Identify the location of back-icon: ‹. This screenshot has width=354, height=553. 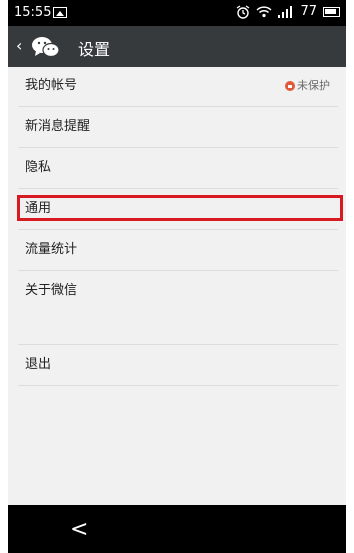
(19, 45).